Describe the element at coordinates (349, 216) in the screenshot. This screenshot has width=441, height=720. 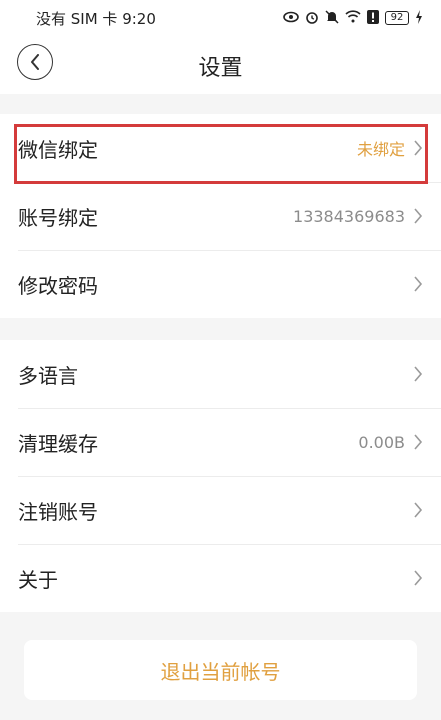
I see `row-value: 13384369683` at that location.